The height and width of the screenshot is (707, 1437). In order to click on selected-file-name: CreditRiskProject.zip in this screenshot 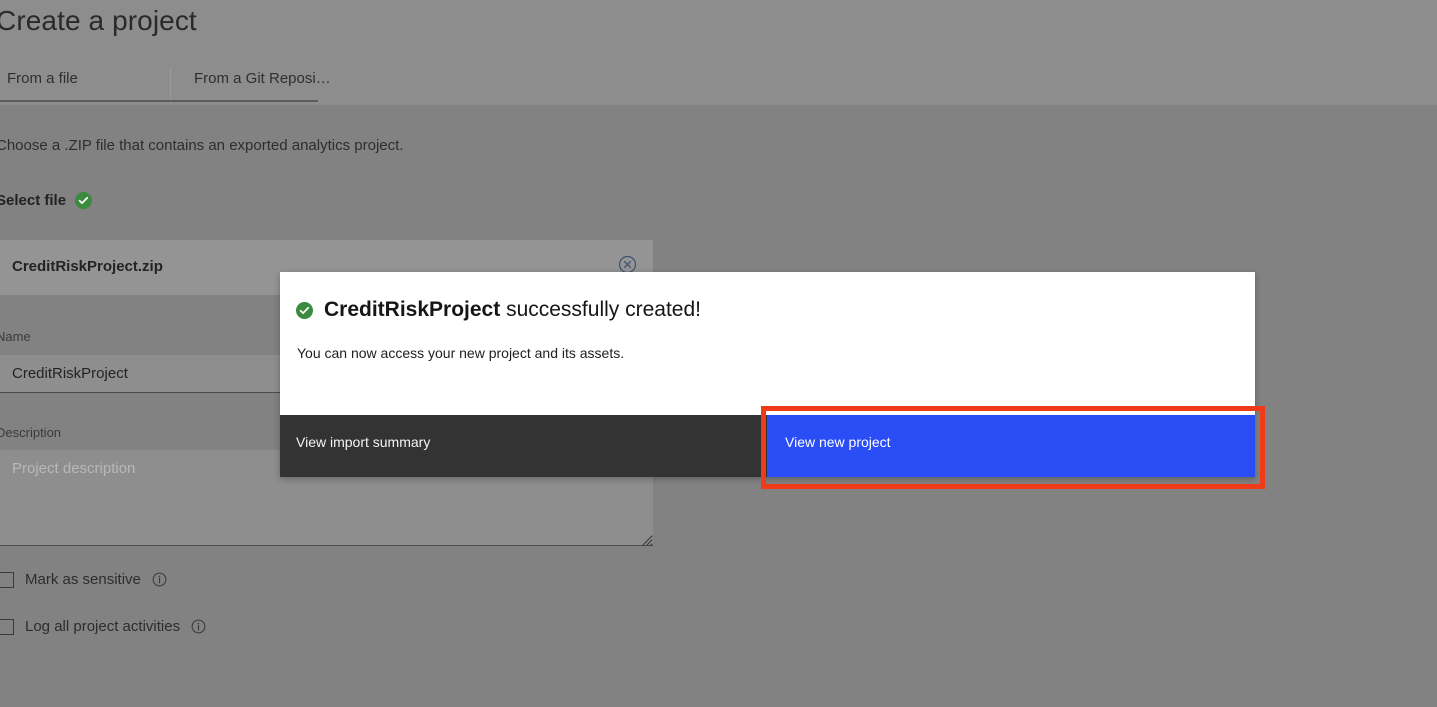, I will do `click(87, 266)`.